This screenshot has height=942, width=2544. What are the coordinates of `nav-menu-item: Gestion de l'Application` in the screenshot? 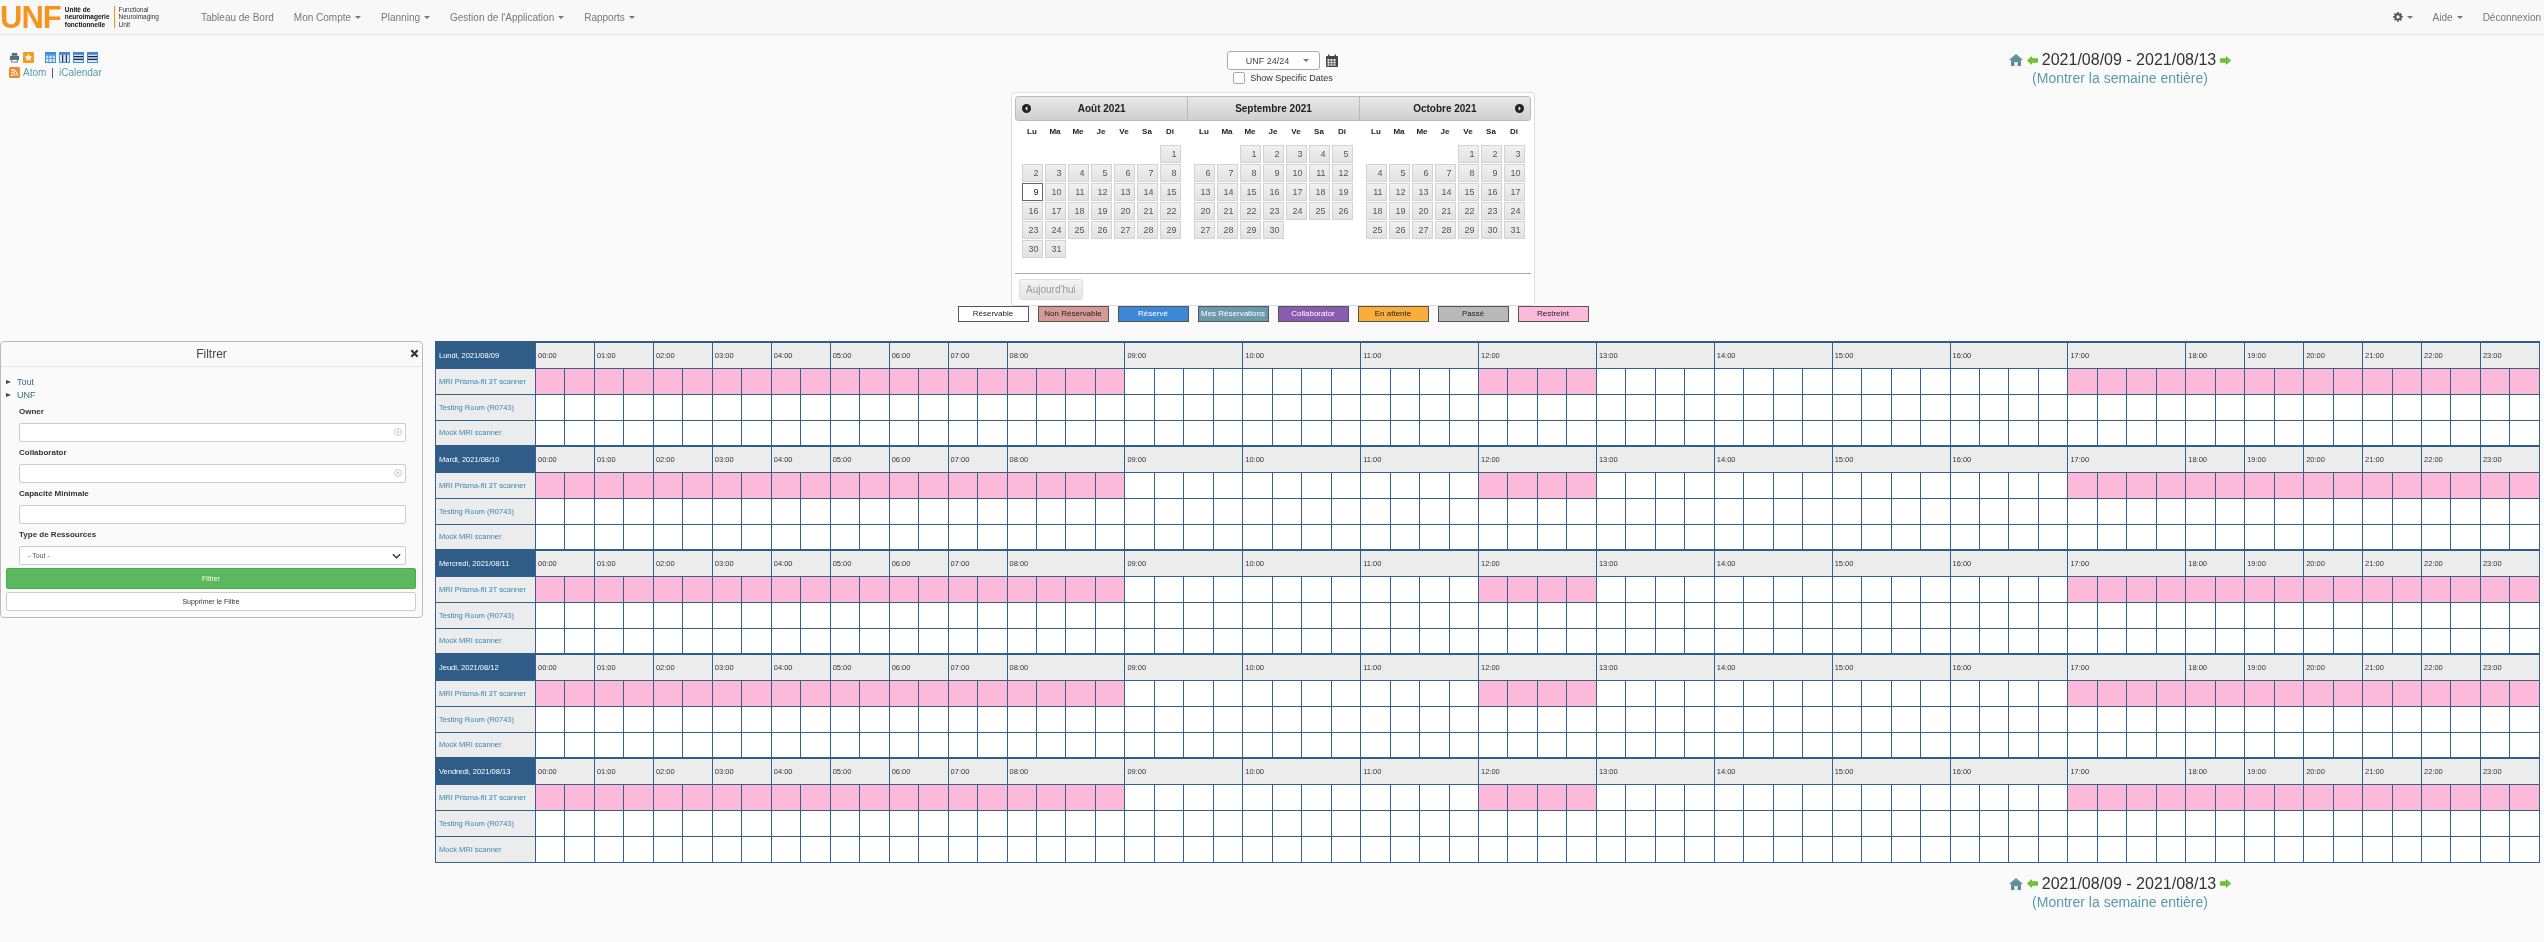 It's located at (507, 17).